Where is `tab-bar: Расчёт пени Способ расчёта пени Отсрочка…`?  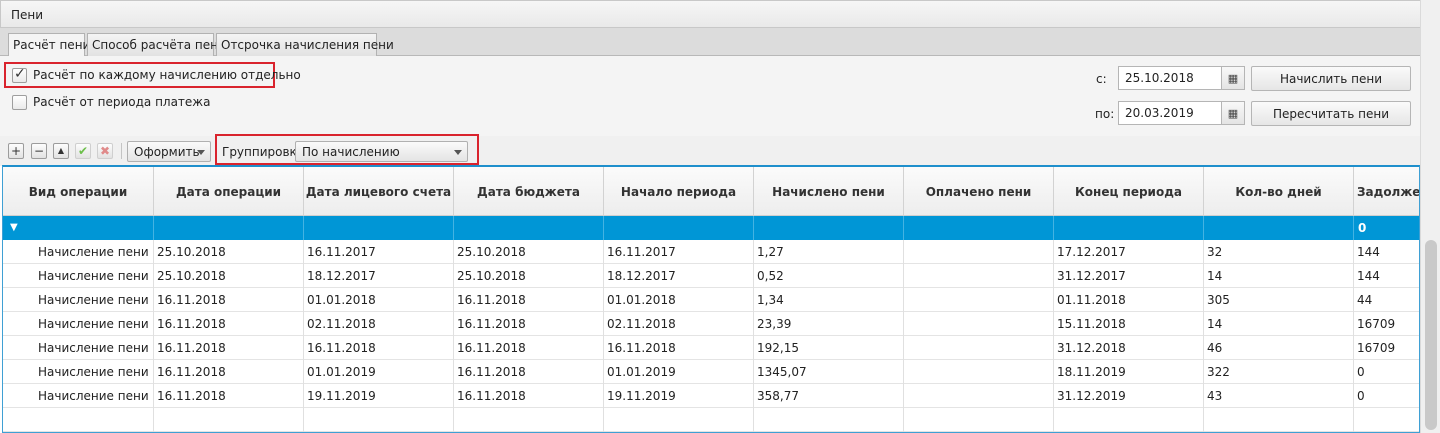
tab-bar: Расчёт пени Способ расчёта пени Отсрочка… is located at coordinates (710, 42).